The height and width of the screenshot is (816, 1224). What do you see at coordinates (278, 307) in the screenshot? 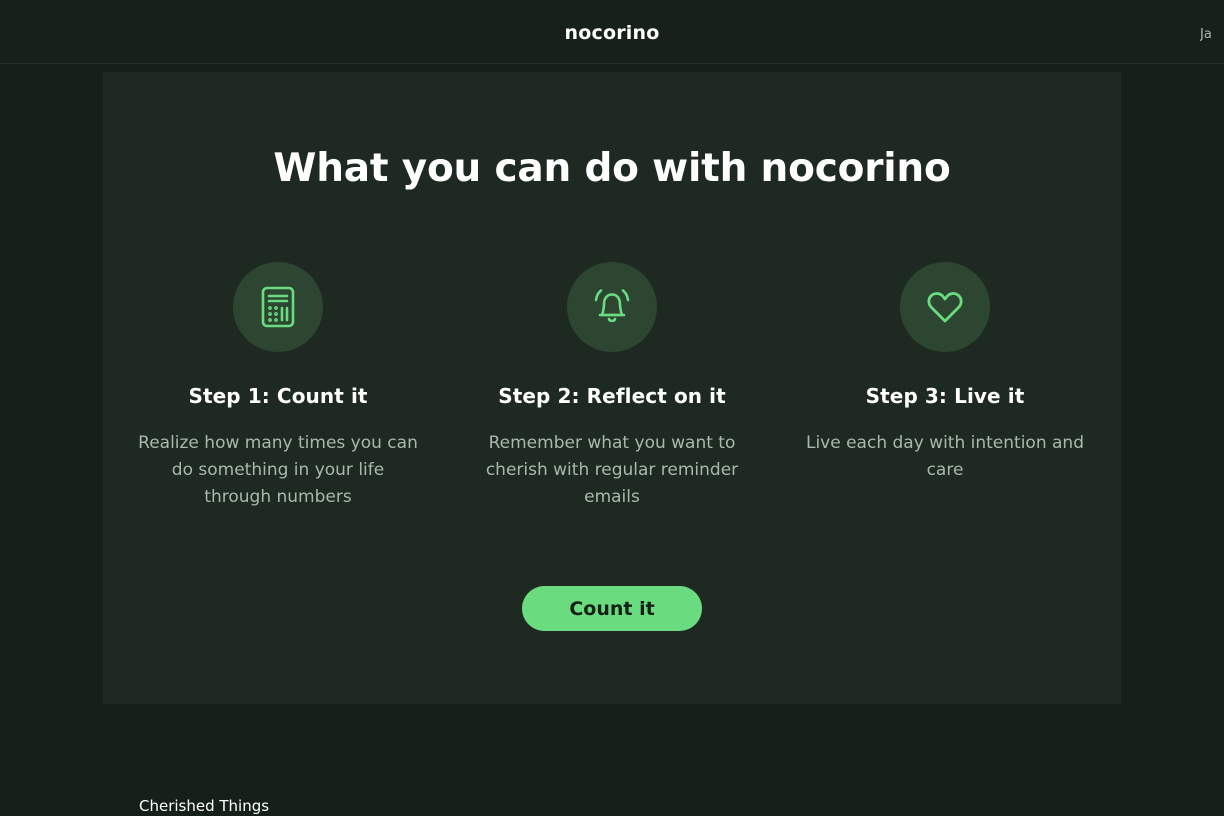
I see `calculator-icon` at bounding box center [278, 307].